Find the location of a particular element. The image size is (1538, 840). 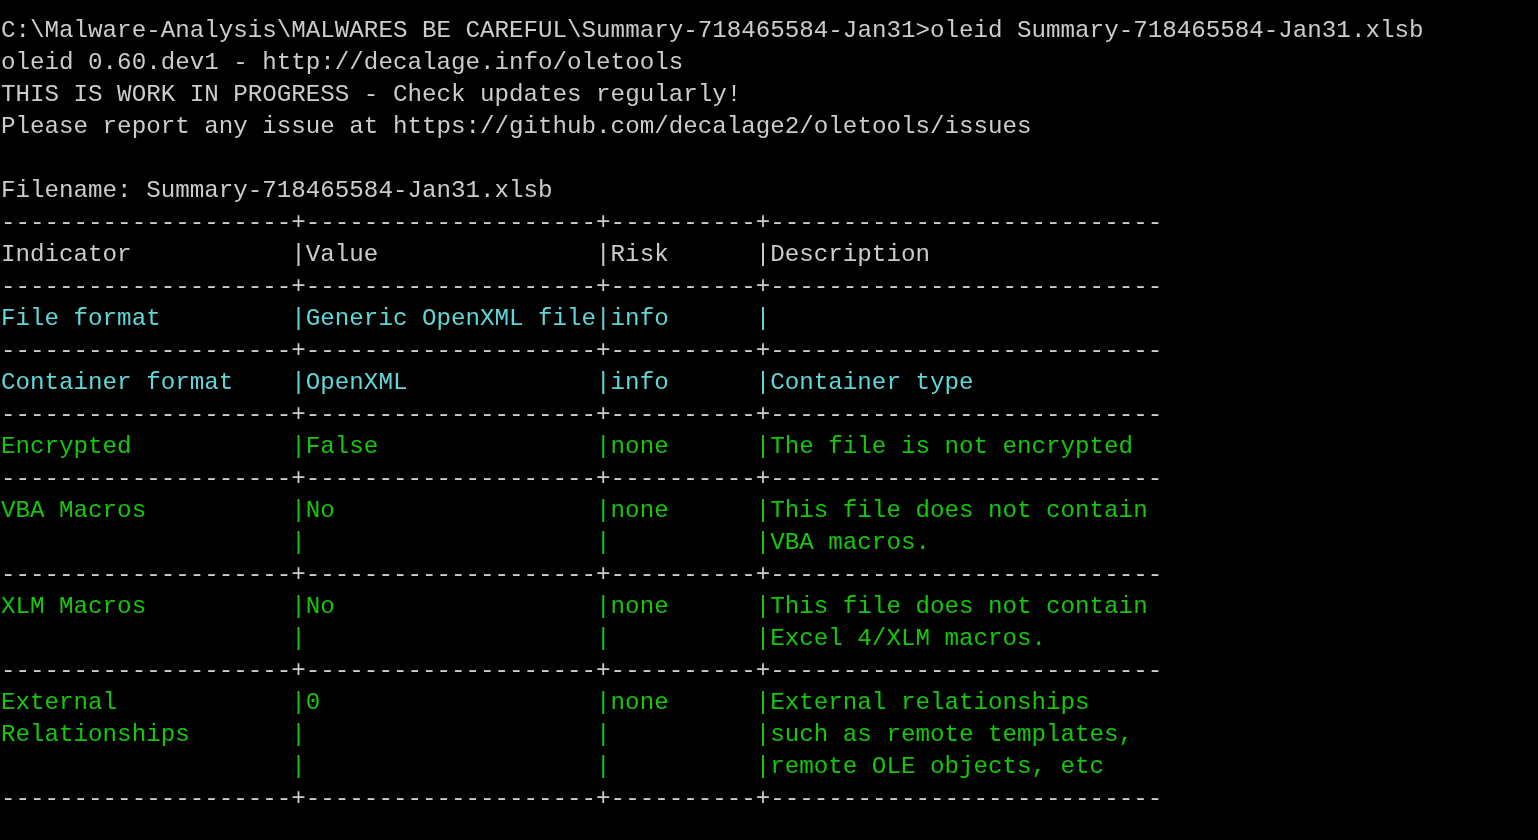

table-cell-text: |none | | is located at coordinates (633, 735).